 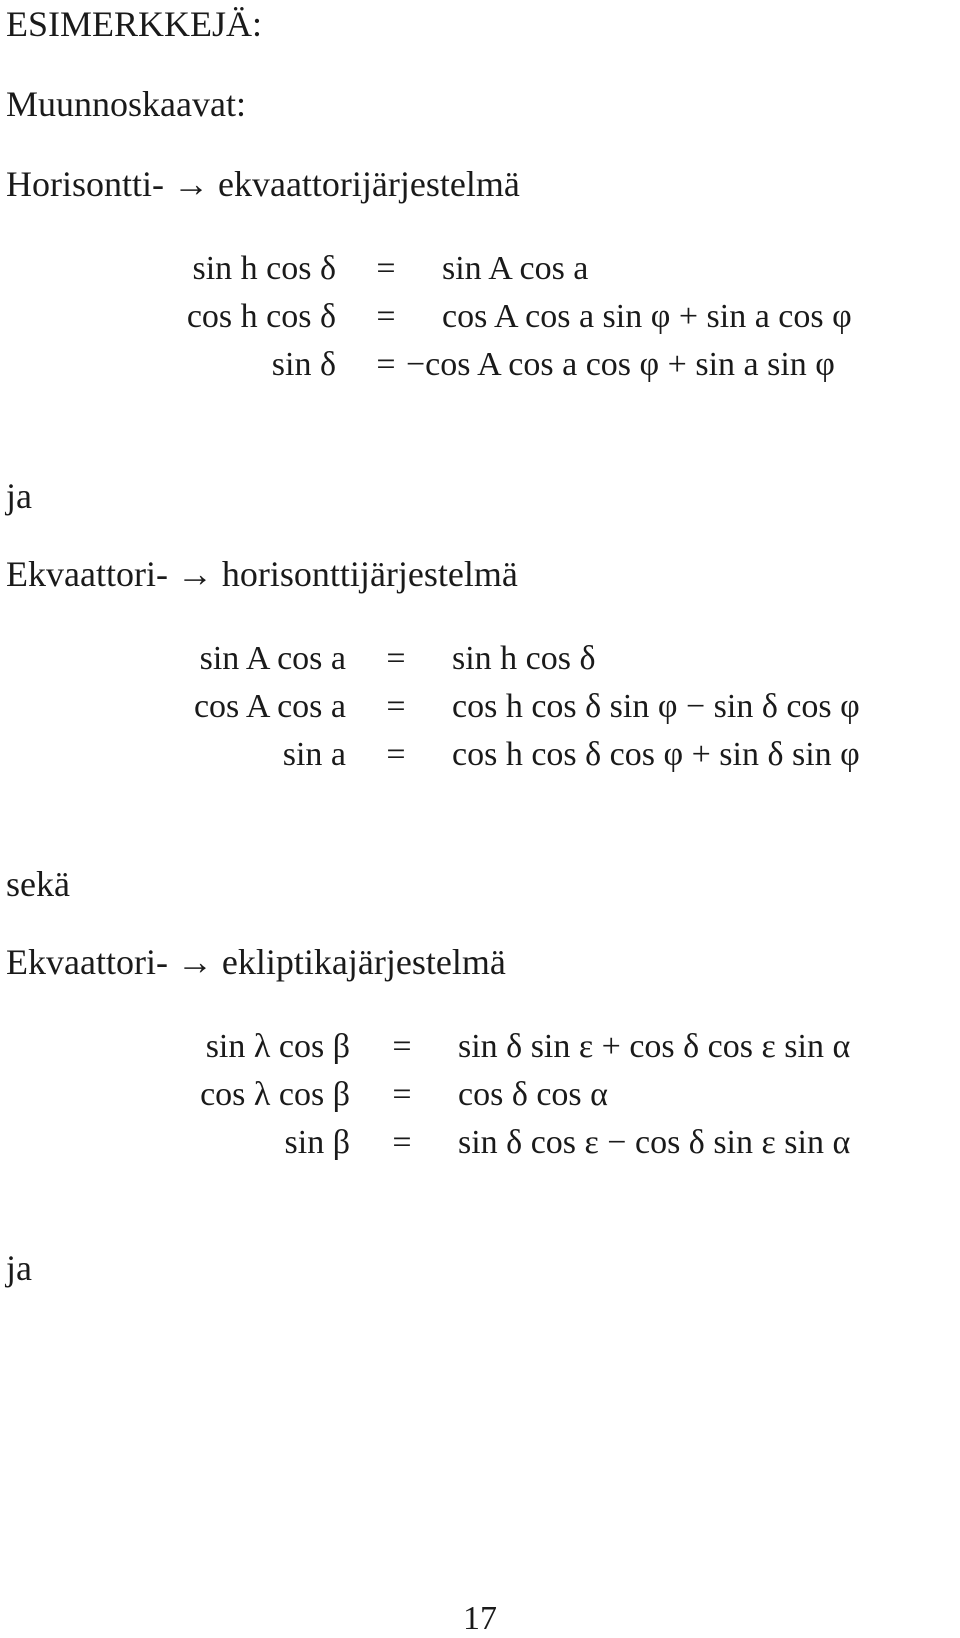 What do you see at coordinates (303, 364) in the screenshot?
I see `equation-lhs: sin δ` at bounding box center [303, 364].